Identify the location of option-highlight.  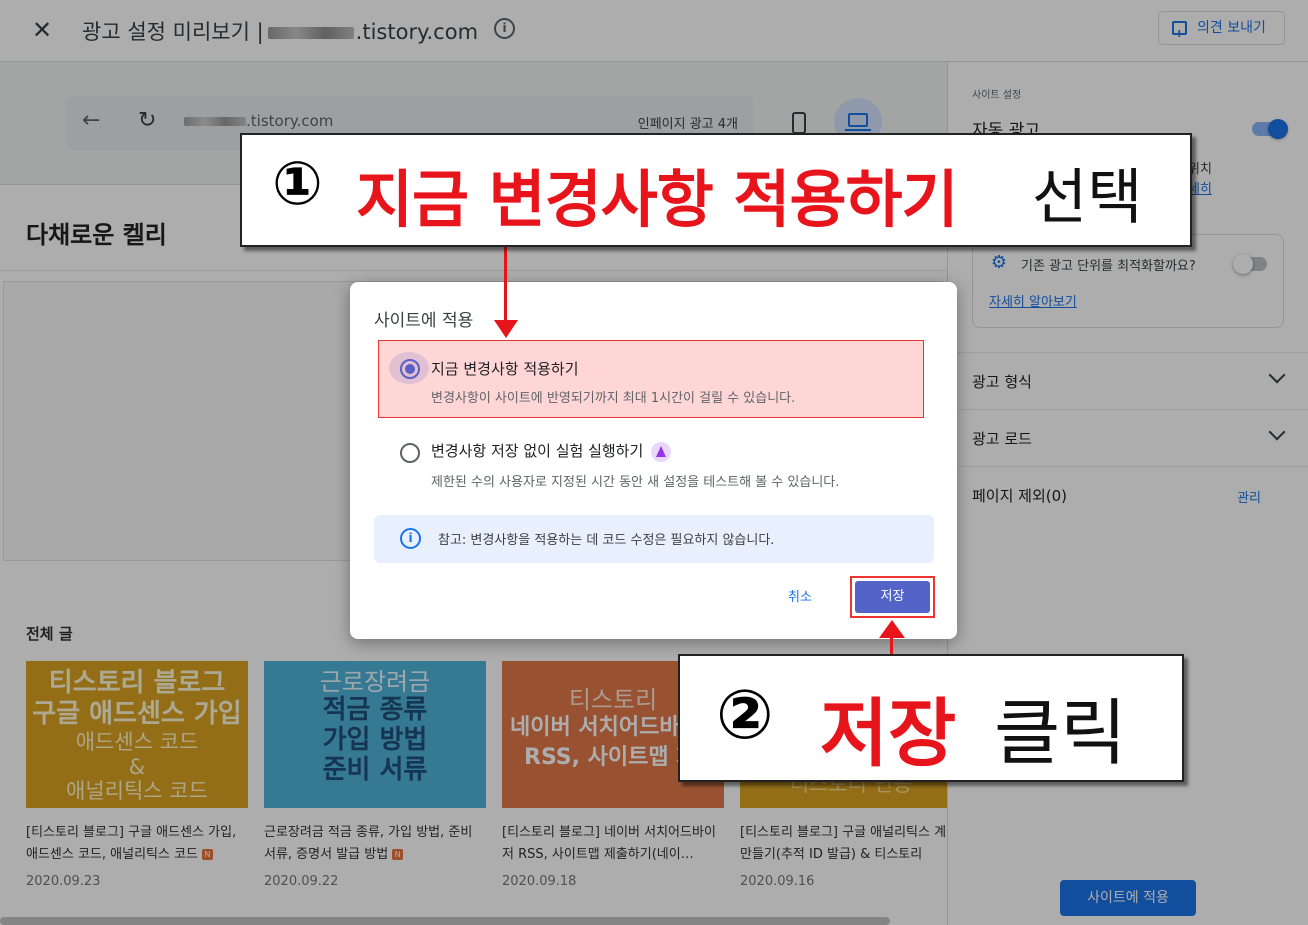
(651, 379).